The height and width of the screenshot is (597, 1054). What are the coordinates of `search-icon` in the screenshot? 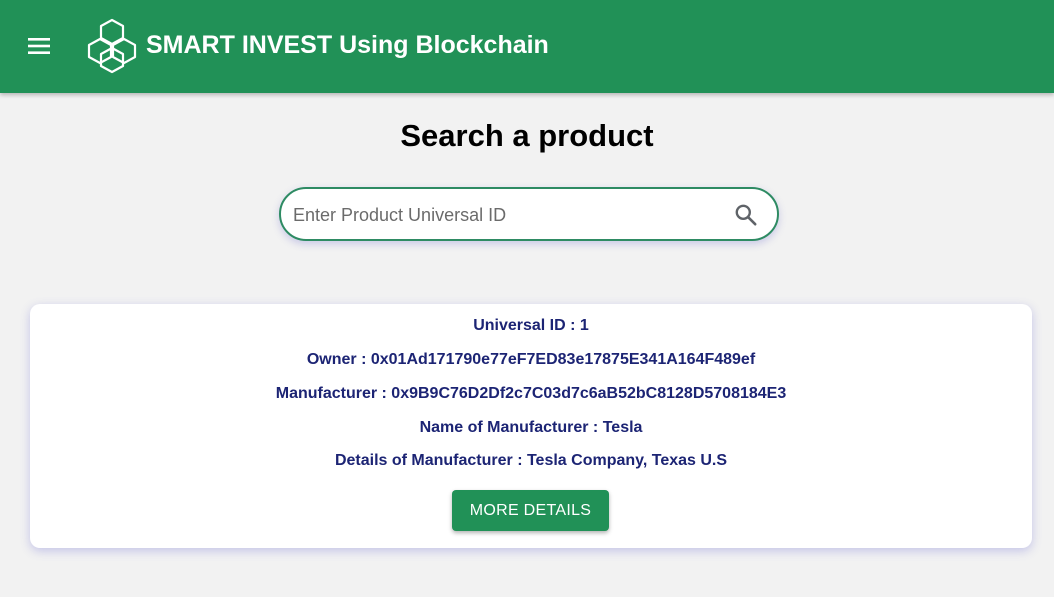 It's located at (746, 215).